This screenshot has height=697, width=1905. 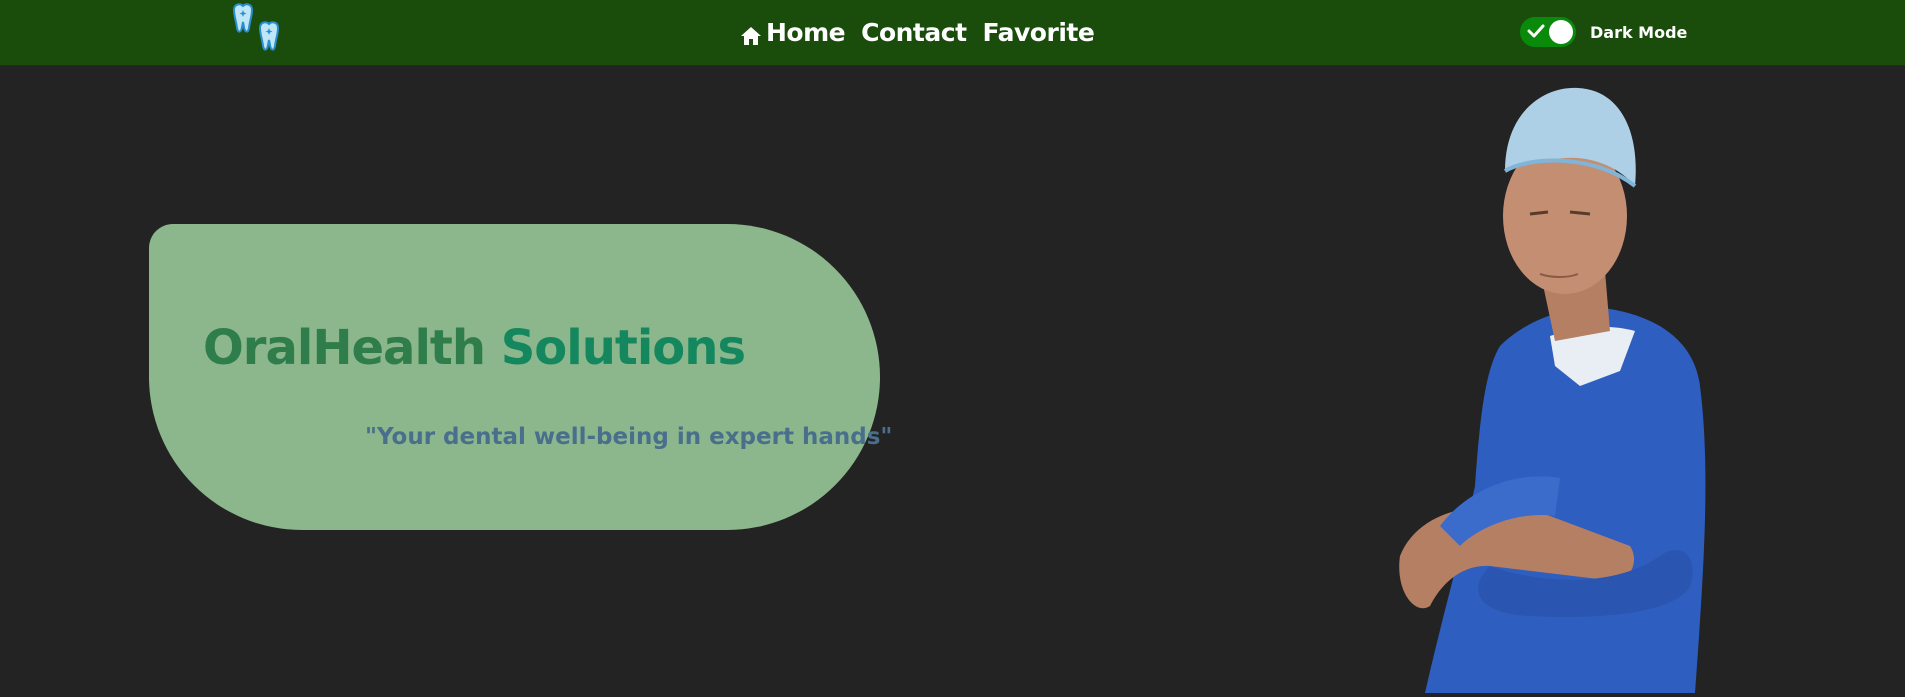 I want to click on dark-mode-control: Dark Mode, so click(x=1603, y=32).